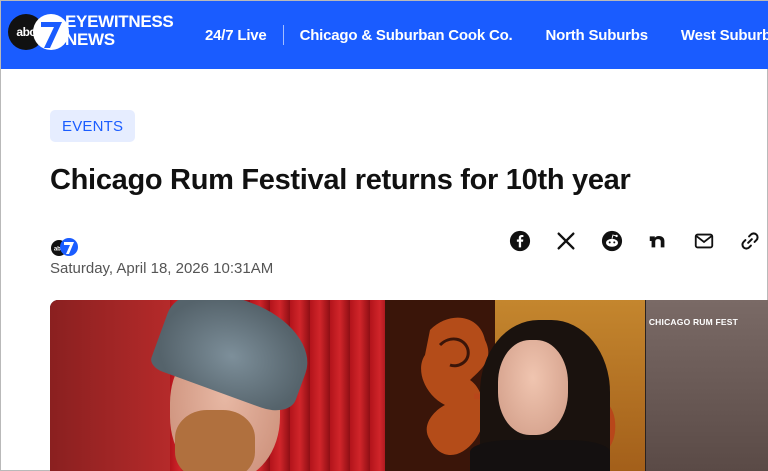 The image size is (768, 471). What do you see at coordinates (612, 241) in the screenshot?
I see `reddit-icon` at bounding box center [612, 241].